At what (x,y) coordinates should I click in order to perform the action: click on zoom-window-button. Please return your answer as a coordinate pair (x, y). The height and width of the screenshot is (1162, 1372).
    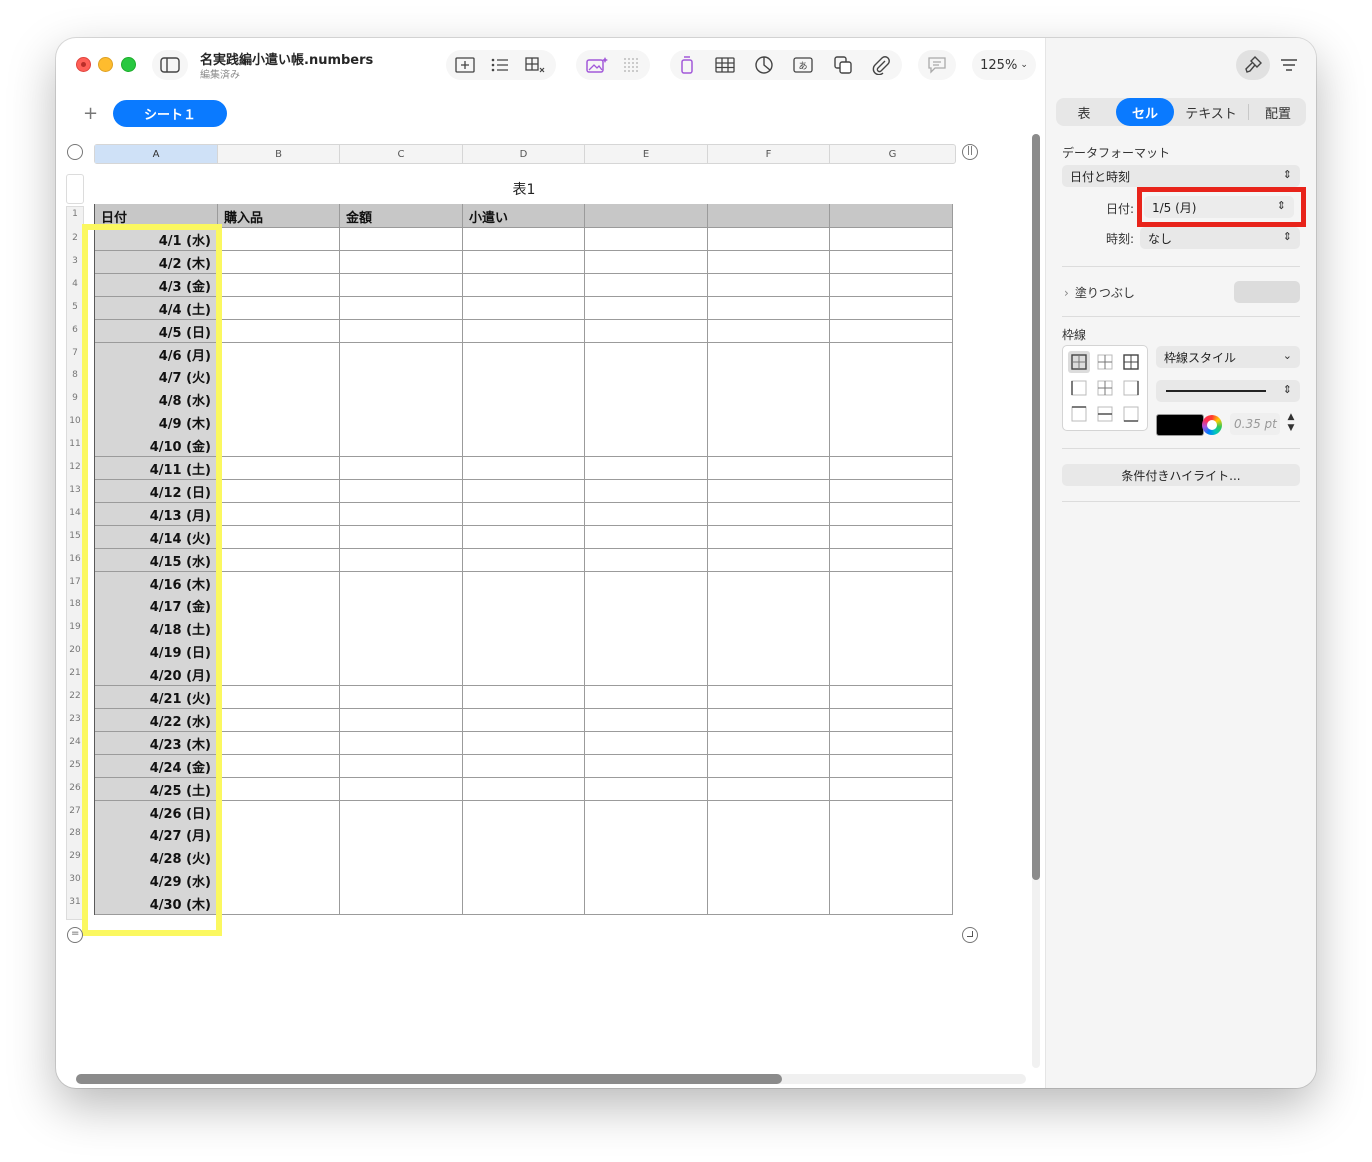
    Looking at the image, I should click on (128, 64).